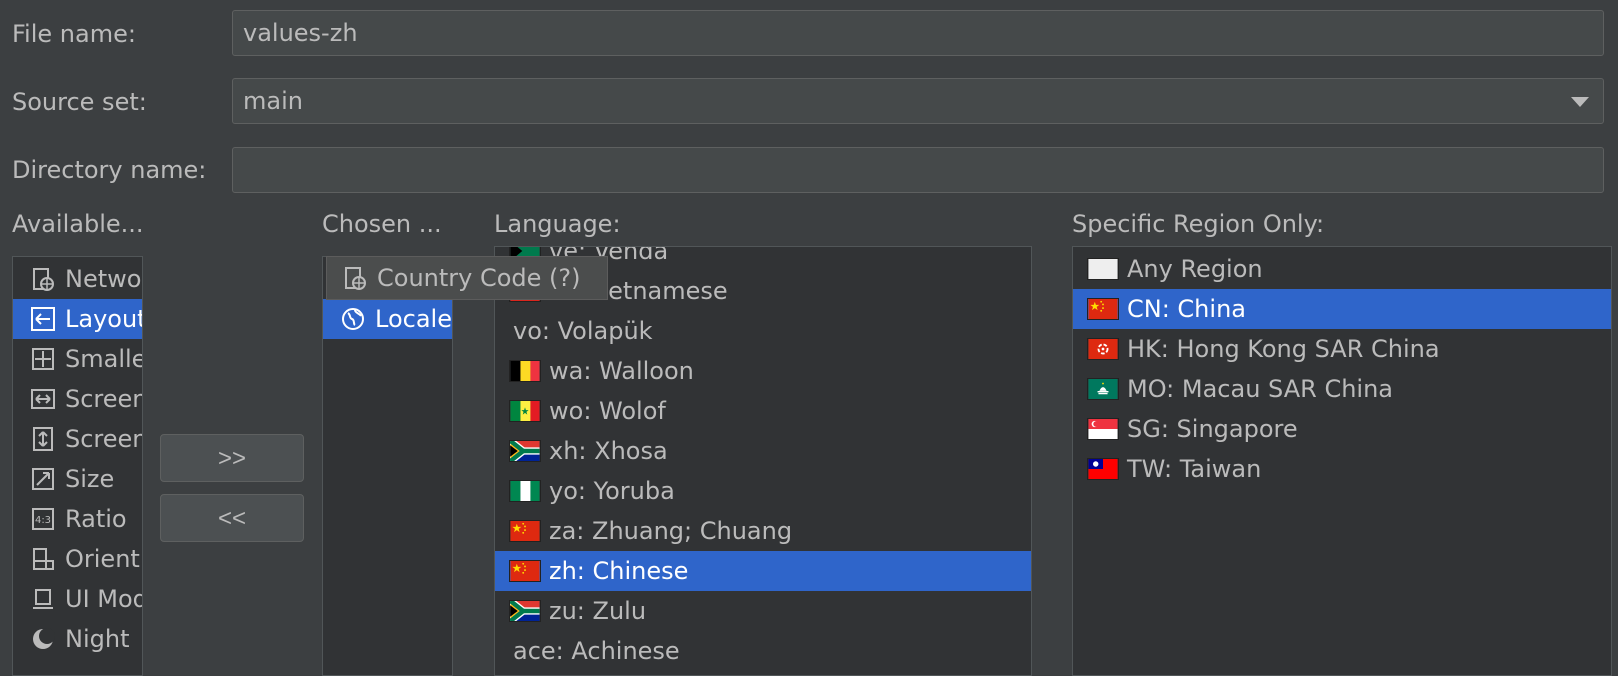 The image size is (1618, 676). I want to click on directory-name-label: Directory name:, so click(109, 170).